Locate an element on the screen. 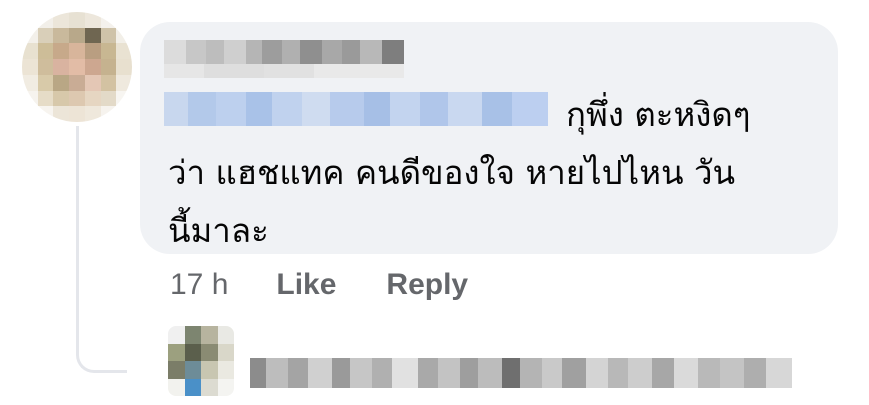 This screenshot has height=405, width=869. reply-button: Reply is located at coordinates (427, 285).